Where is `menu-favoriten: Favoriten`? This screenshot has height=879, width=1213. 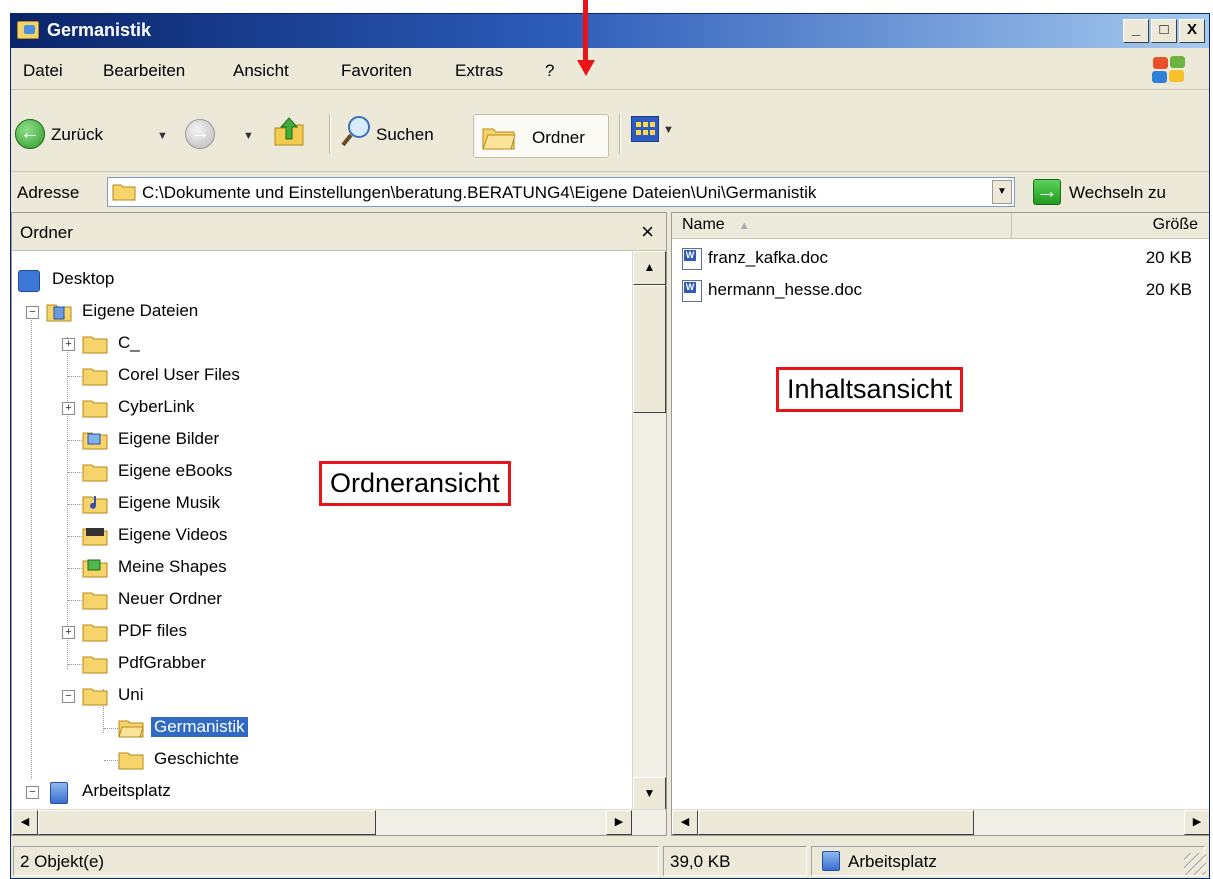 menu-favoriten: Favoriten is located at coordinates (376, 71).